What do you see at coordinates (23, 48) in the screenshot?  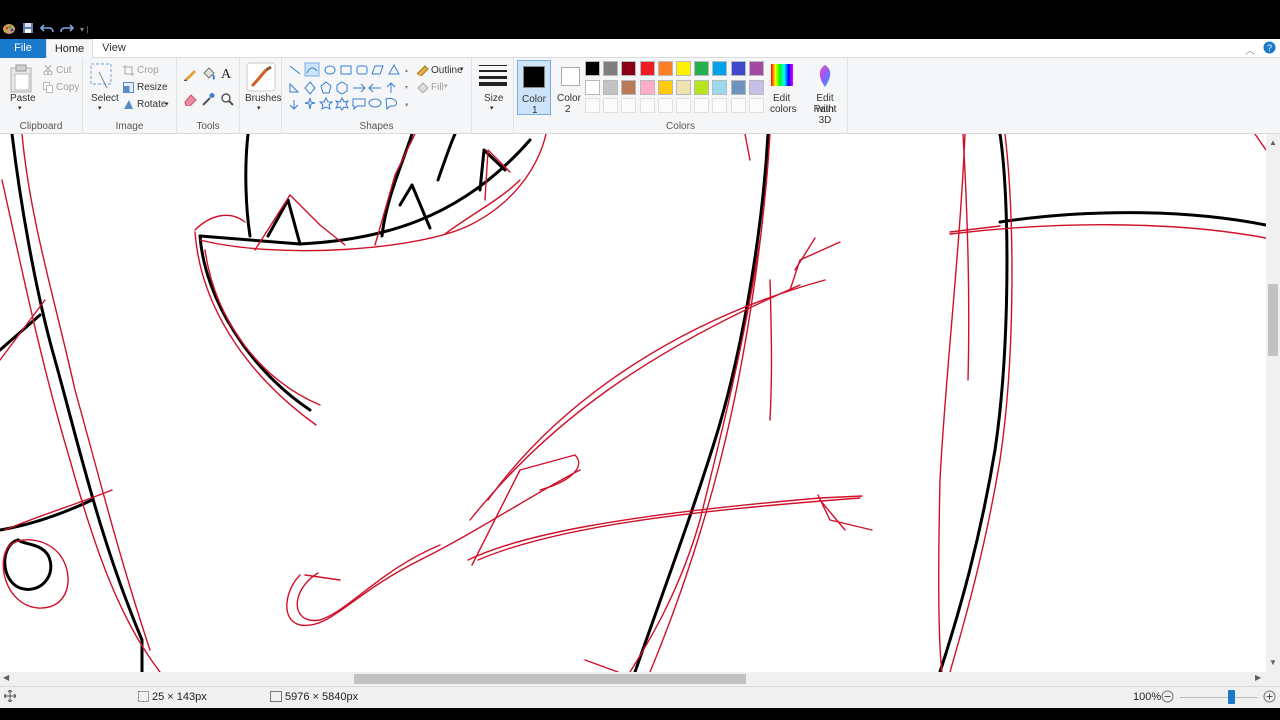 I see `tab-file: File` at bounding box center [23, 48].